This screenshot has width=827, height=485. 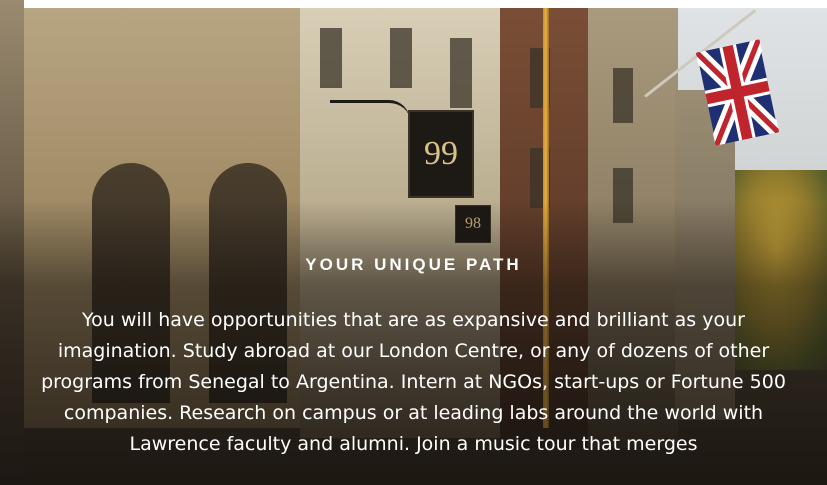 What do you see at coordinates (425, 4) in the screenshot?
I see `top-white-gap` at bounding box center [425, 4].